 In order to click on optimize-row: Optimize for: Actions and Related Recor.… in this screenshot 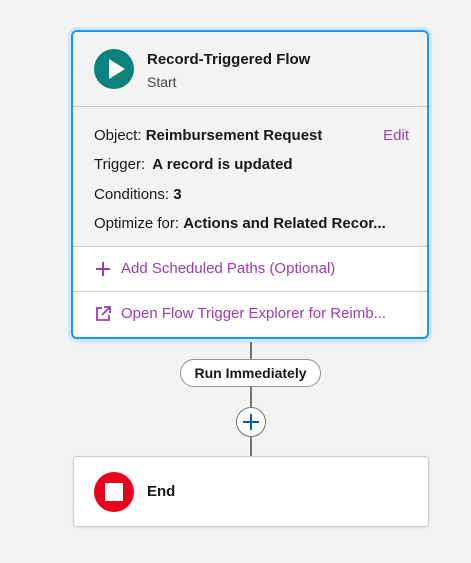, I will do `click(252, 223)`.